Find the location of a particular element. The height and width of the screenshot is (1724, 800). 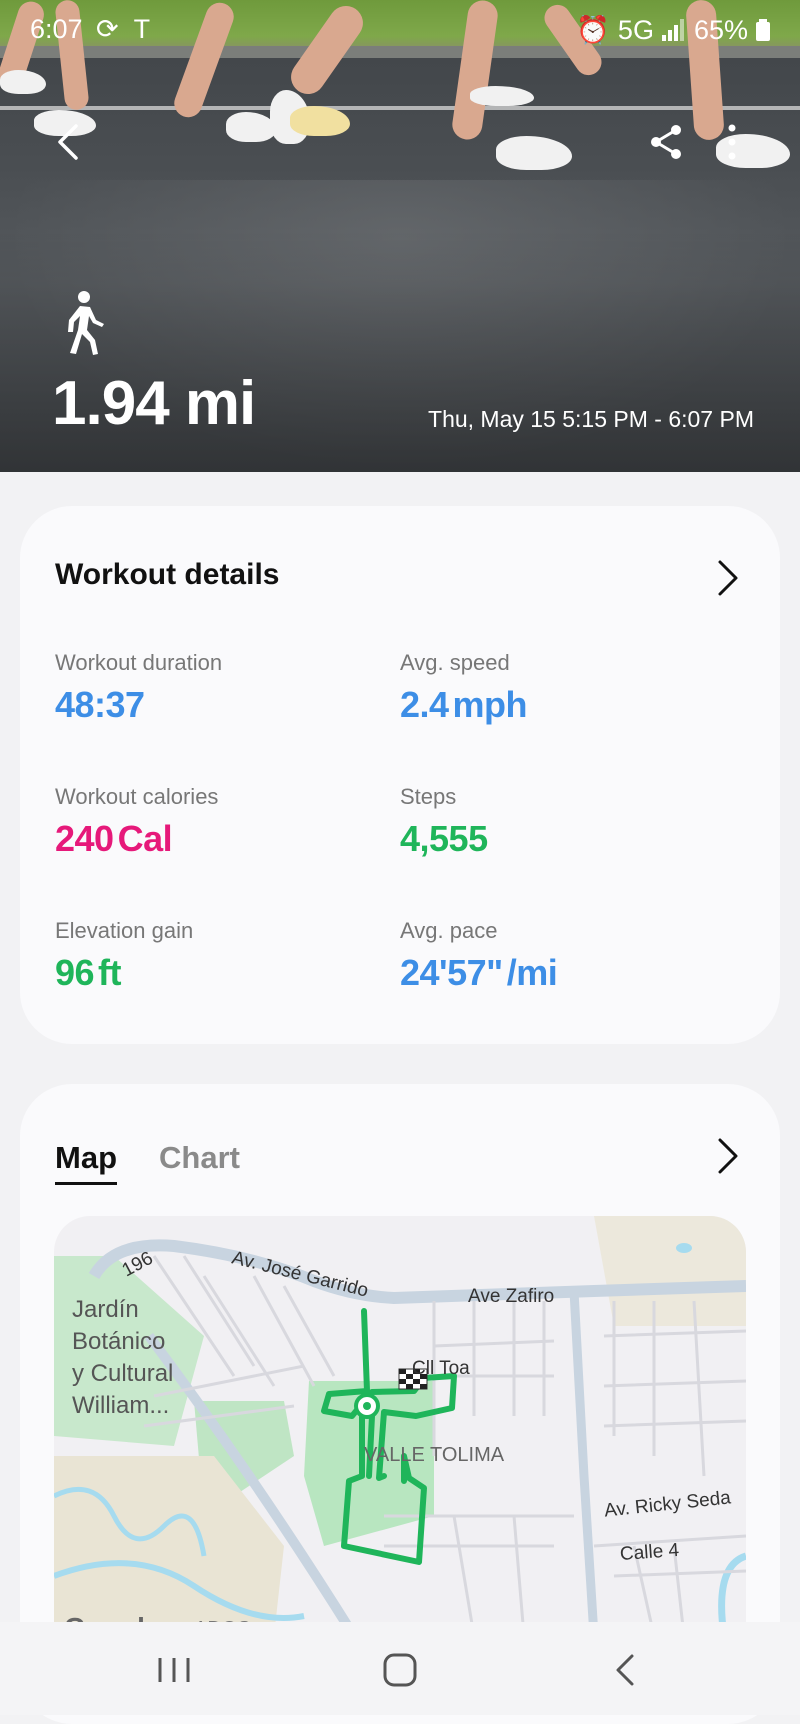

metric-elevation-gain: Elevation gain 96 ft is located at coordinates (220, 956).